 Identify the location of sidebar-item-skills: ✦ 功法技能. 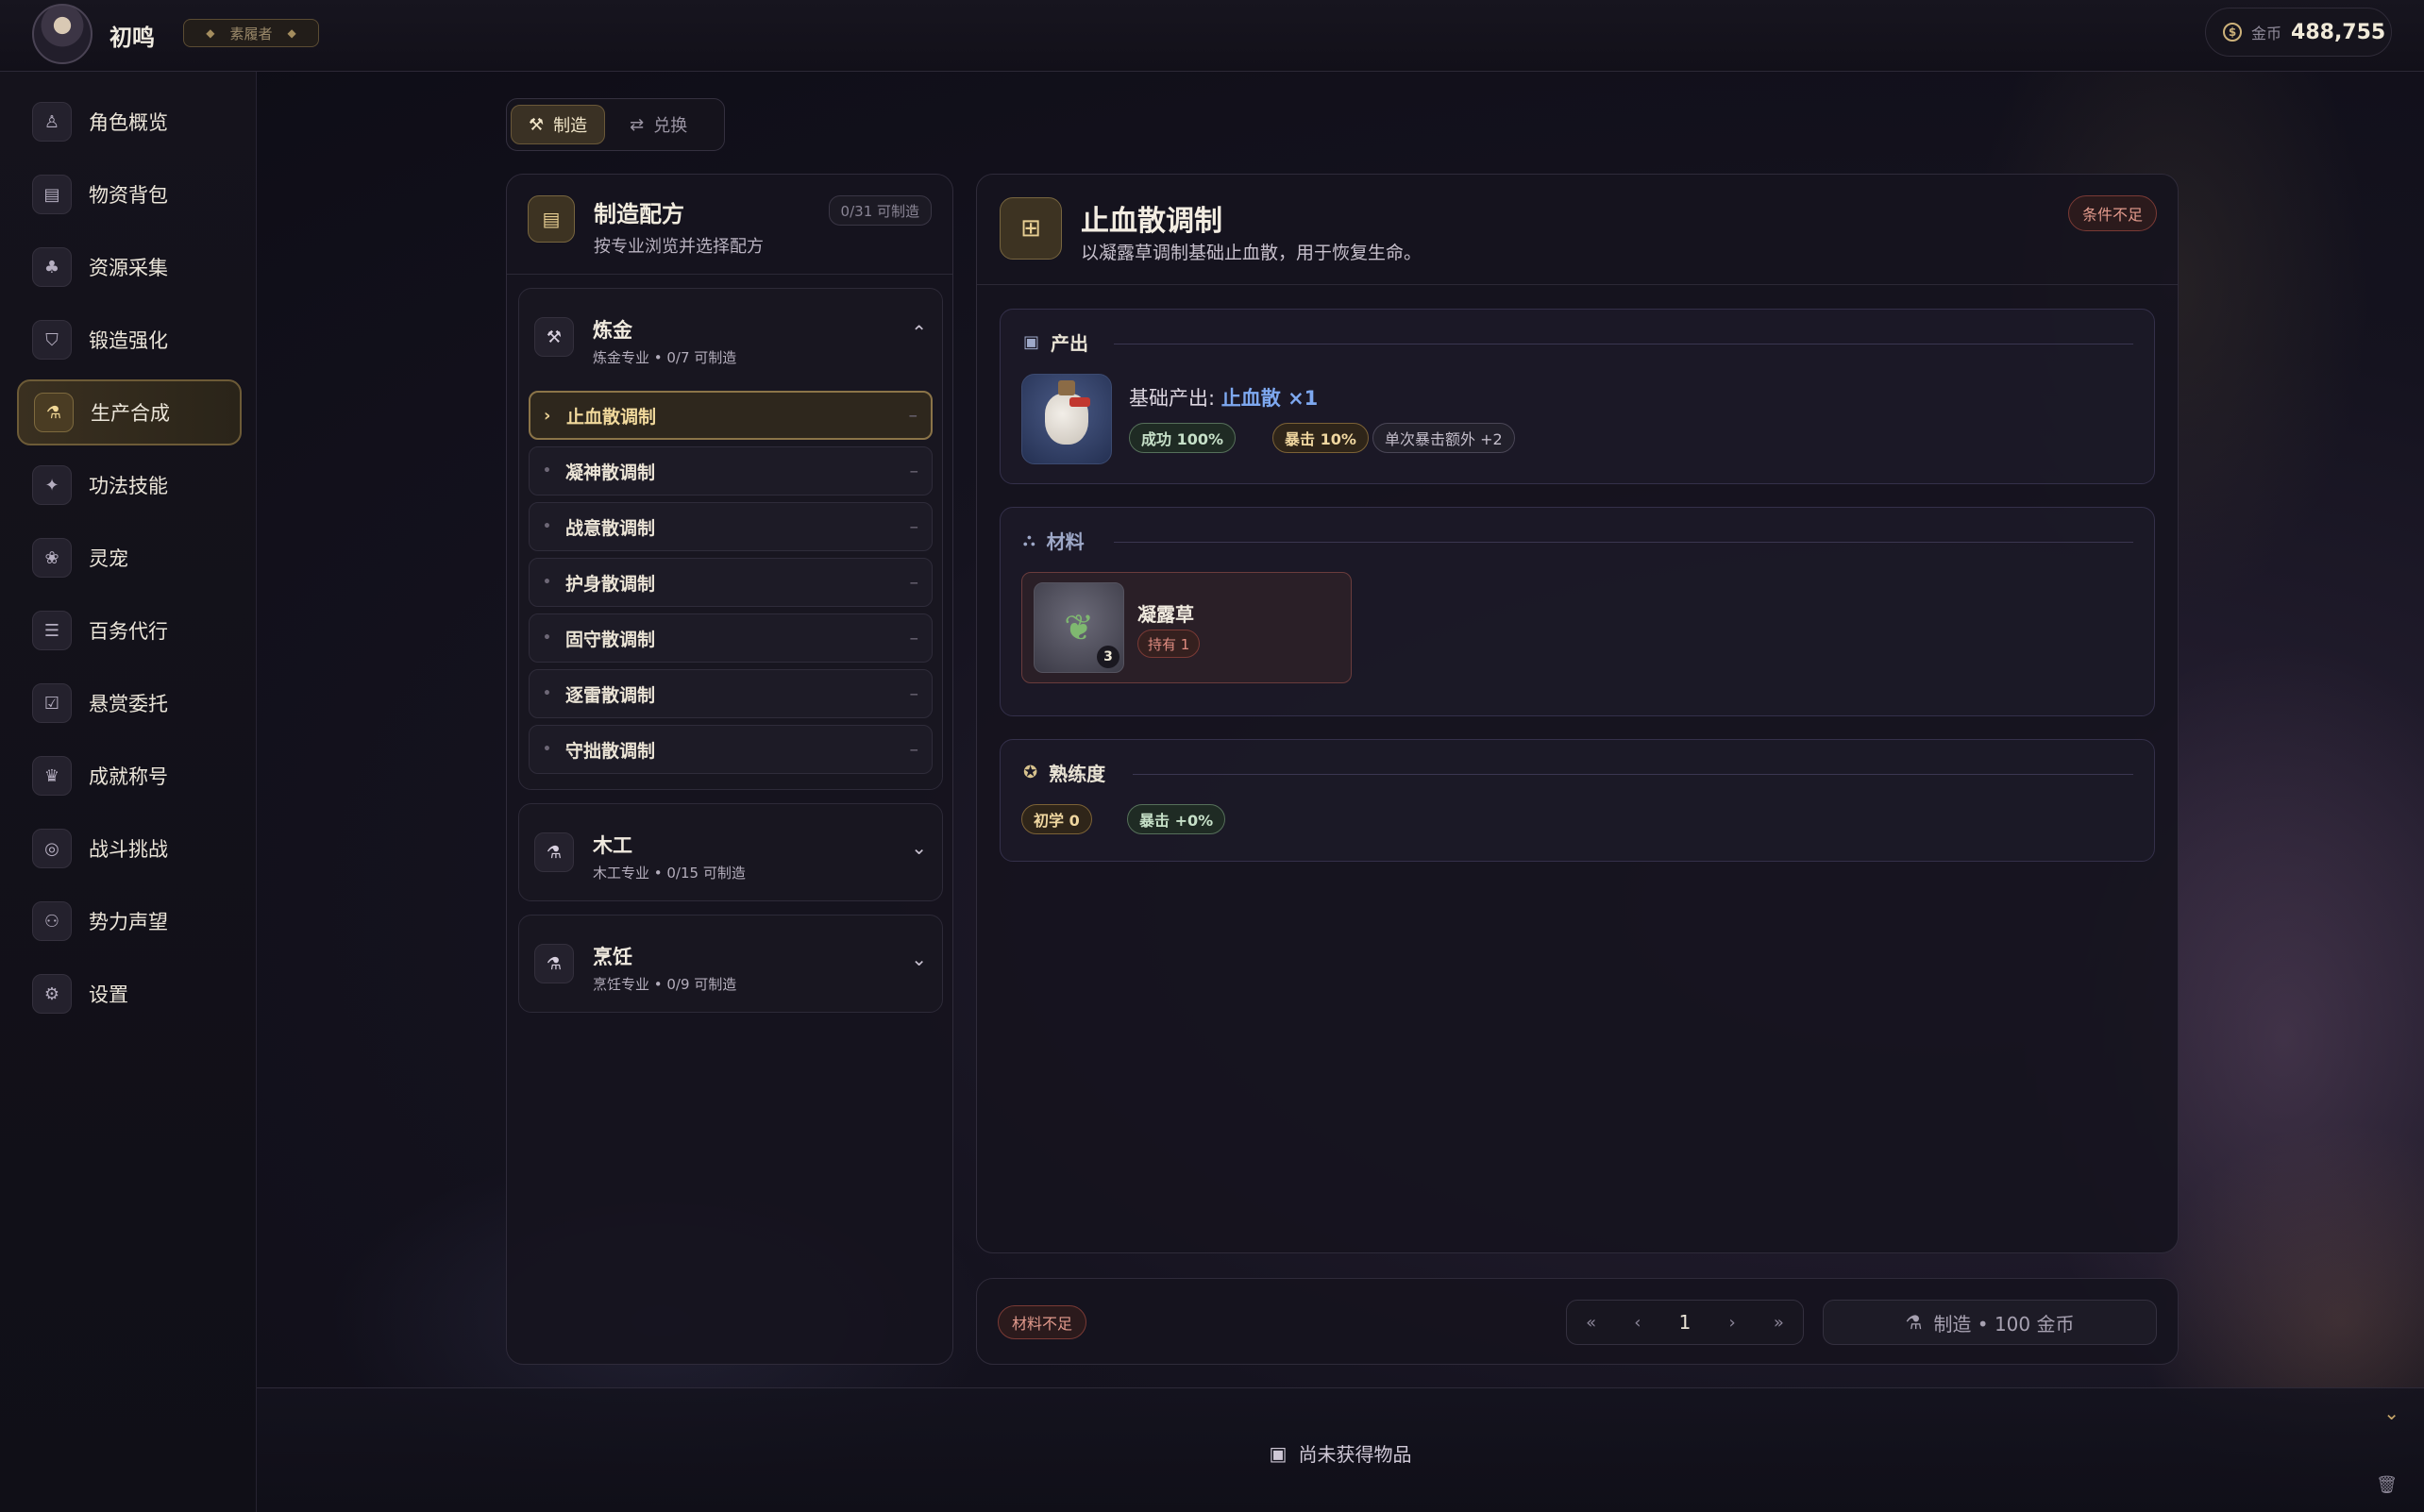
(130, 485).